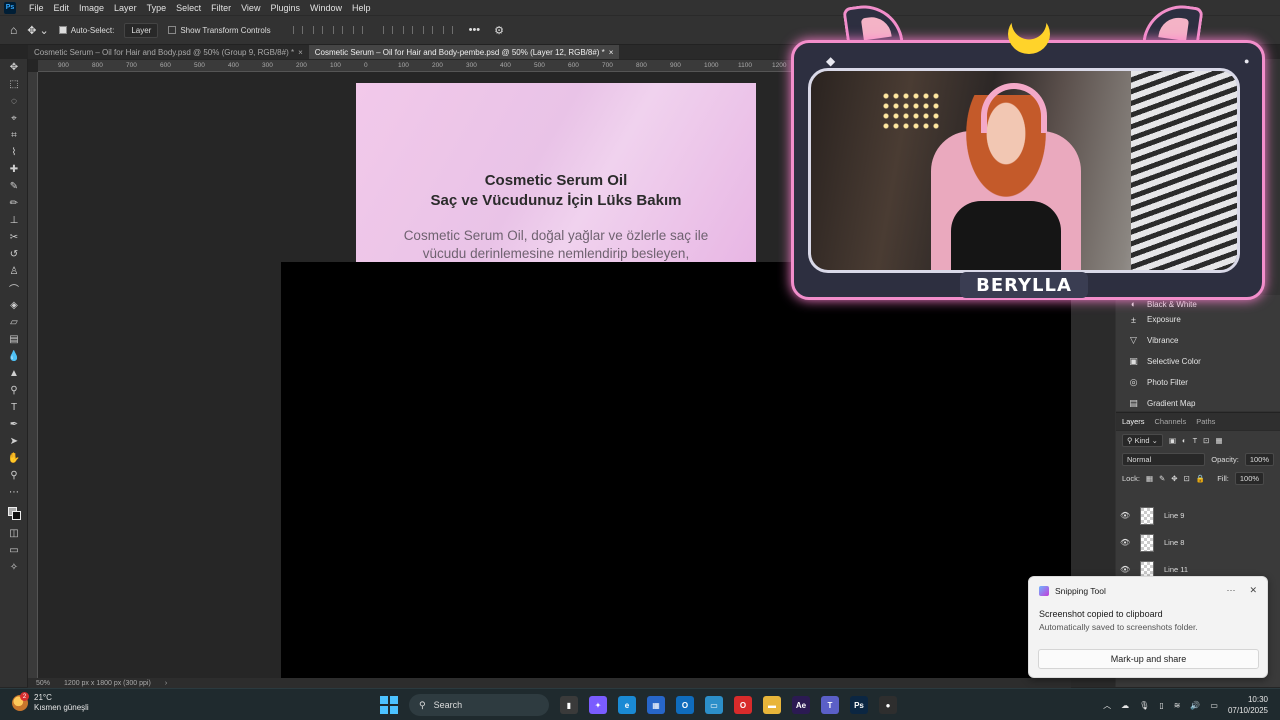 Image resolution: width=1280 pixels, height=720 pixels. I want to click on color-swatches, so click(14, 513).